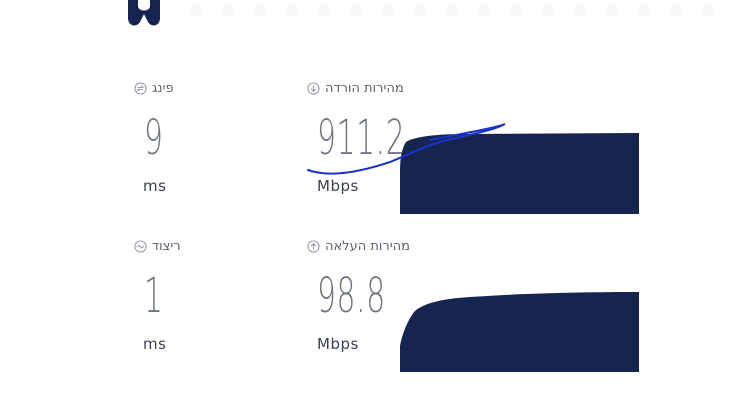 The height and width of the screenshot is (418, 747). I want to click on upload-arrow-icon, so click(313, 246).